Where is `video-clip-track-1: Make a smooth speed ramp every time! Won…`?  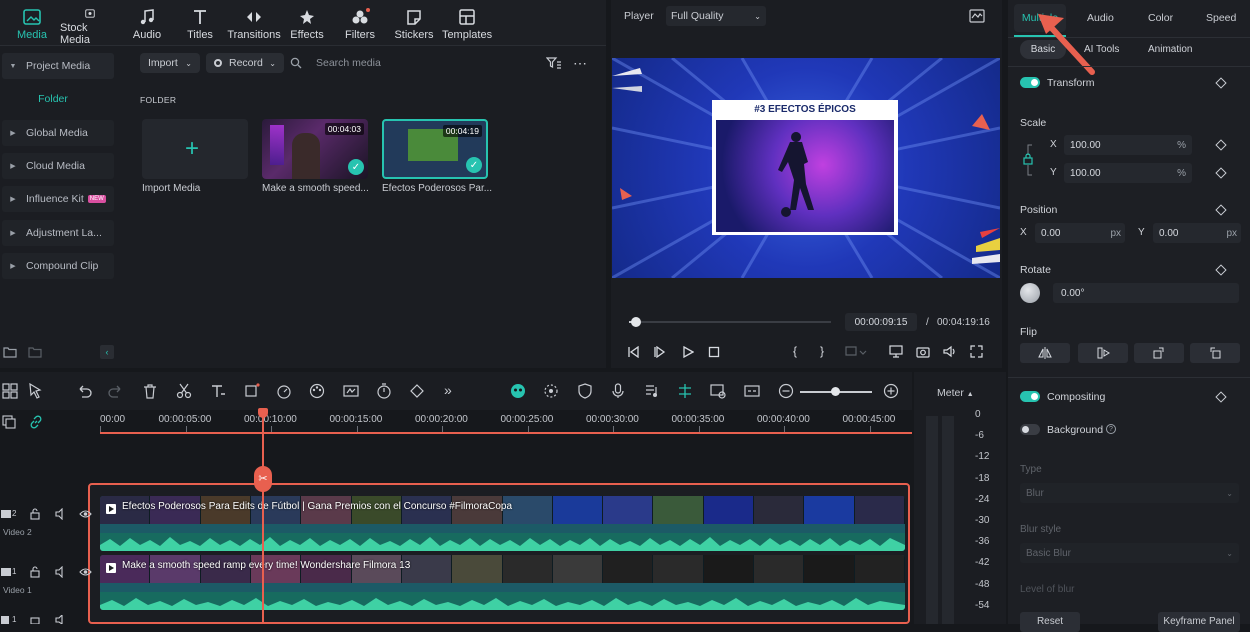
video-clip-track-1: Make a smooth speed ramp every time! Won… is located at coordinates (502, 582).